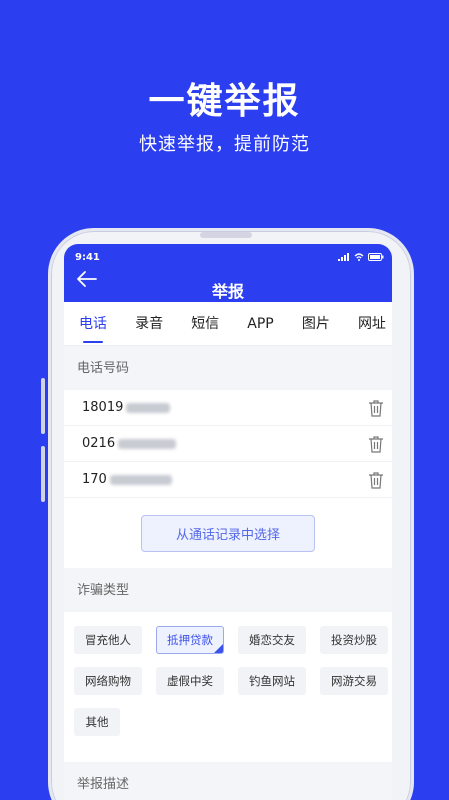 The width and height of the screenshot is (449, 800). Describe the element at coordinates (87, 257) in the screenshot. I see `status-time: 9:41` at that location.